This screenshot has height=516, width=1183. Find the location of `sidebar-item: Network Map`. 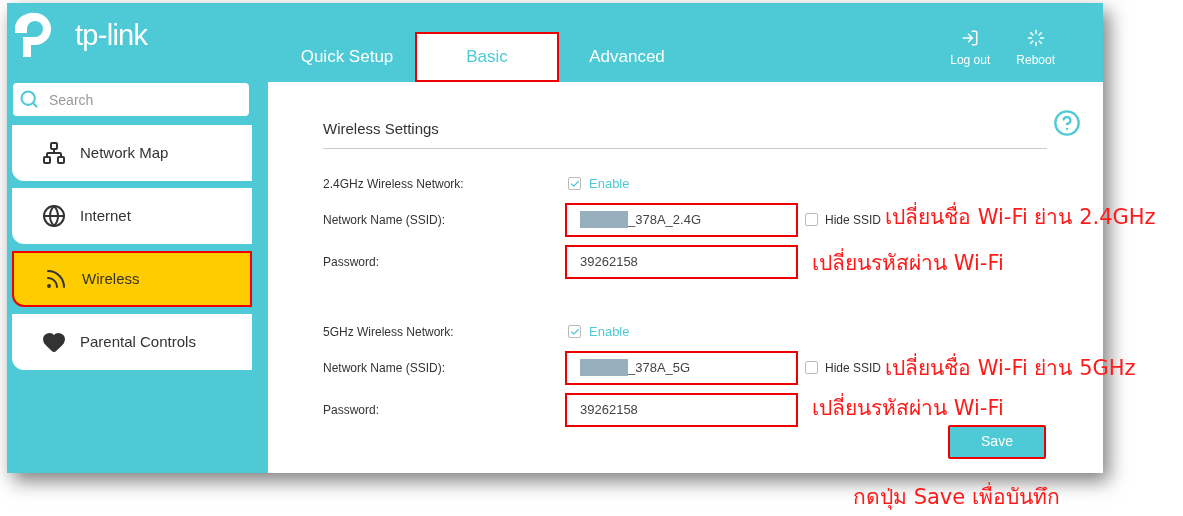

sidebar-item: Network Map is located at coordinates (132, 153).